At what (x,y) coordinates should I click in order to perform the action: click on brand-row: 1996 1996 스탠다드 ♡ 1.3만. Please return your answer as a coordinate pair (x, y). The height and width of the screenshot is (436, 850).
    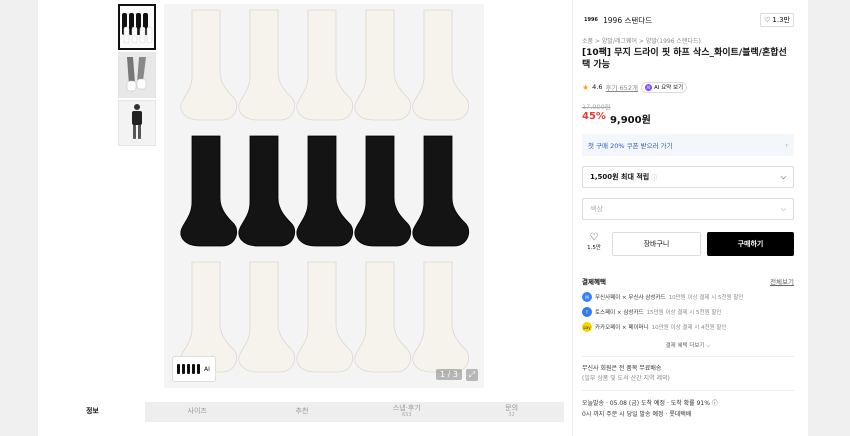
    Looking at the image, I should click on (688, 20).